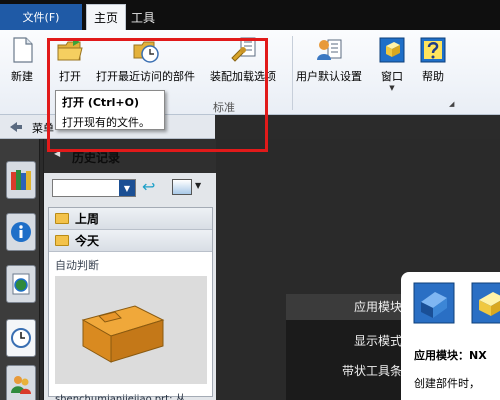 The height and width of the screenshot is (400, 500). What do you see at coordinates (329, 49) in the screenshot?
I see `user-settings-icon` at bounding box center [329, 49].